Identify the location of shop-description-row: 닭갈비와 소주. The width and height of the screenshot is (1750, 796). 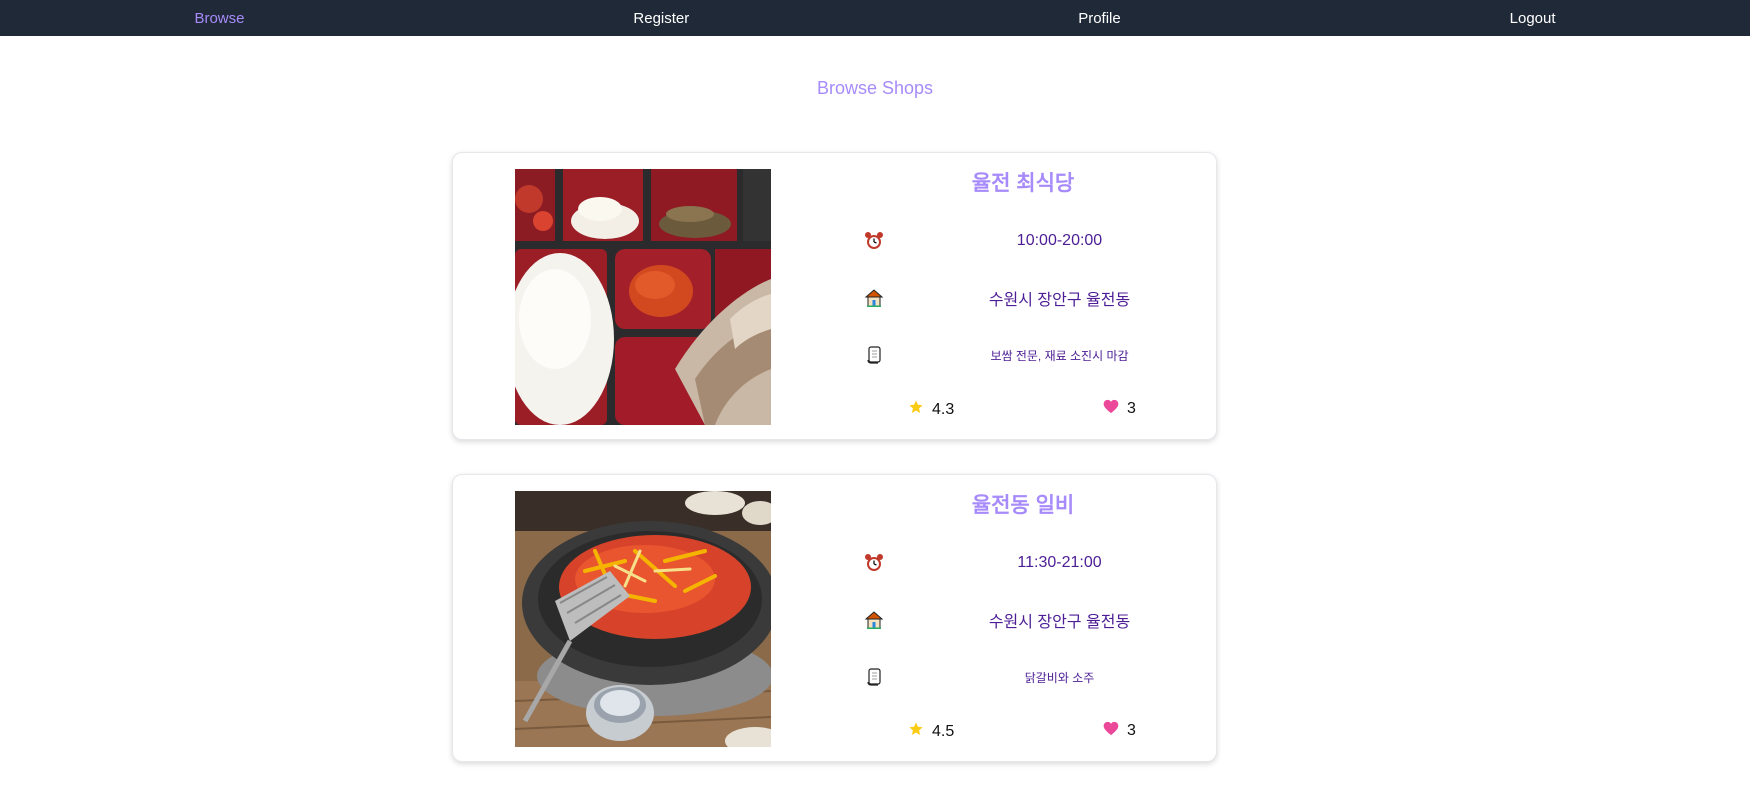
(1023, 677).